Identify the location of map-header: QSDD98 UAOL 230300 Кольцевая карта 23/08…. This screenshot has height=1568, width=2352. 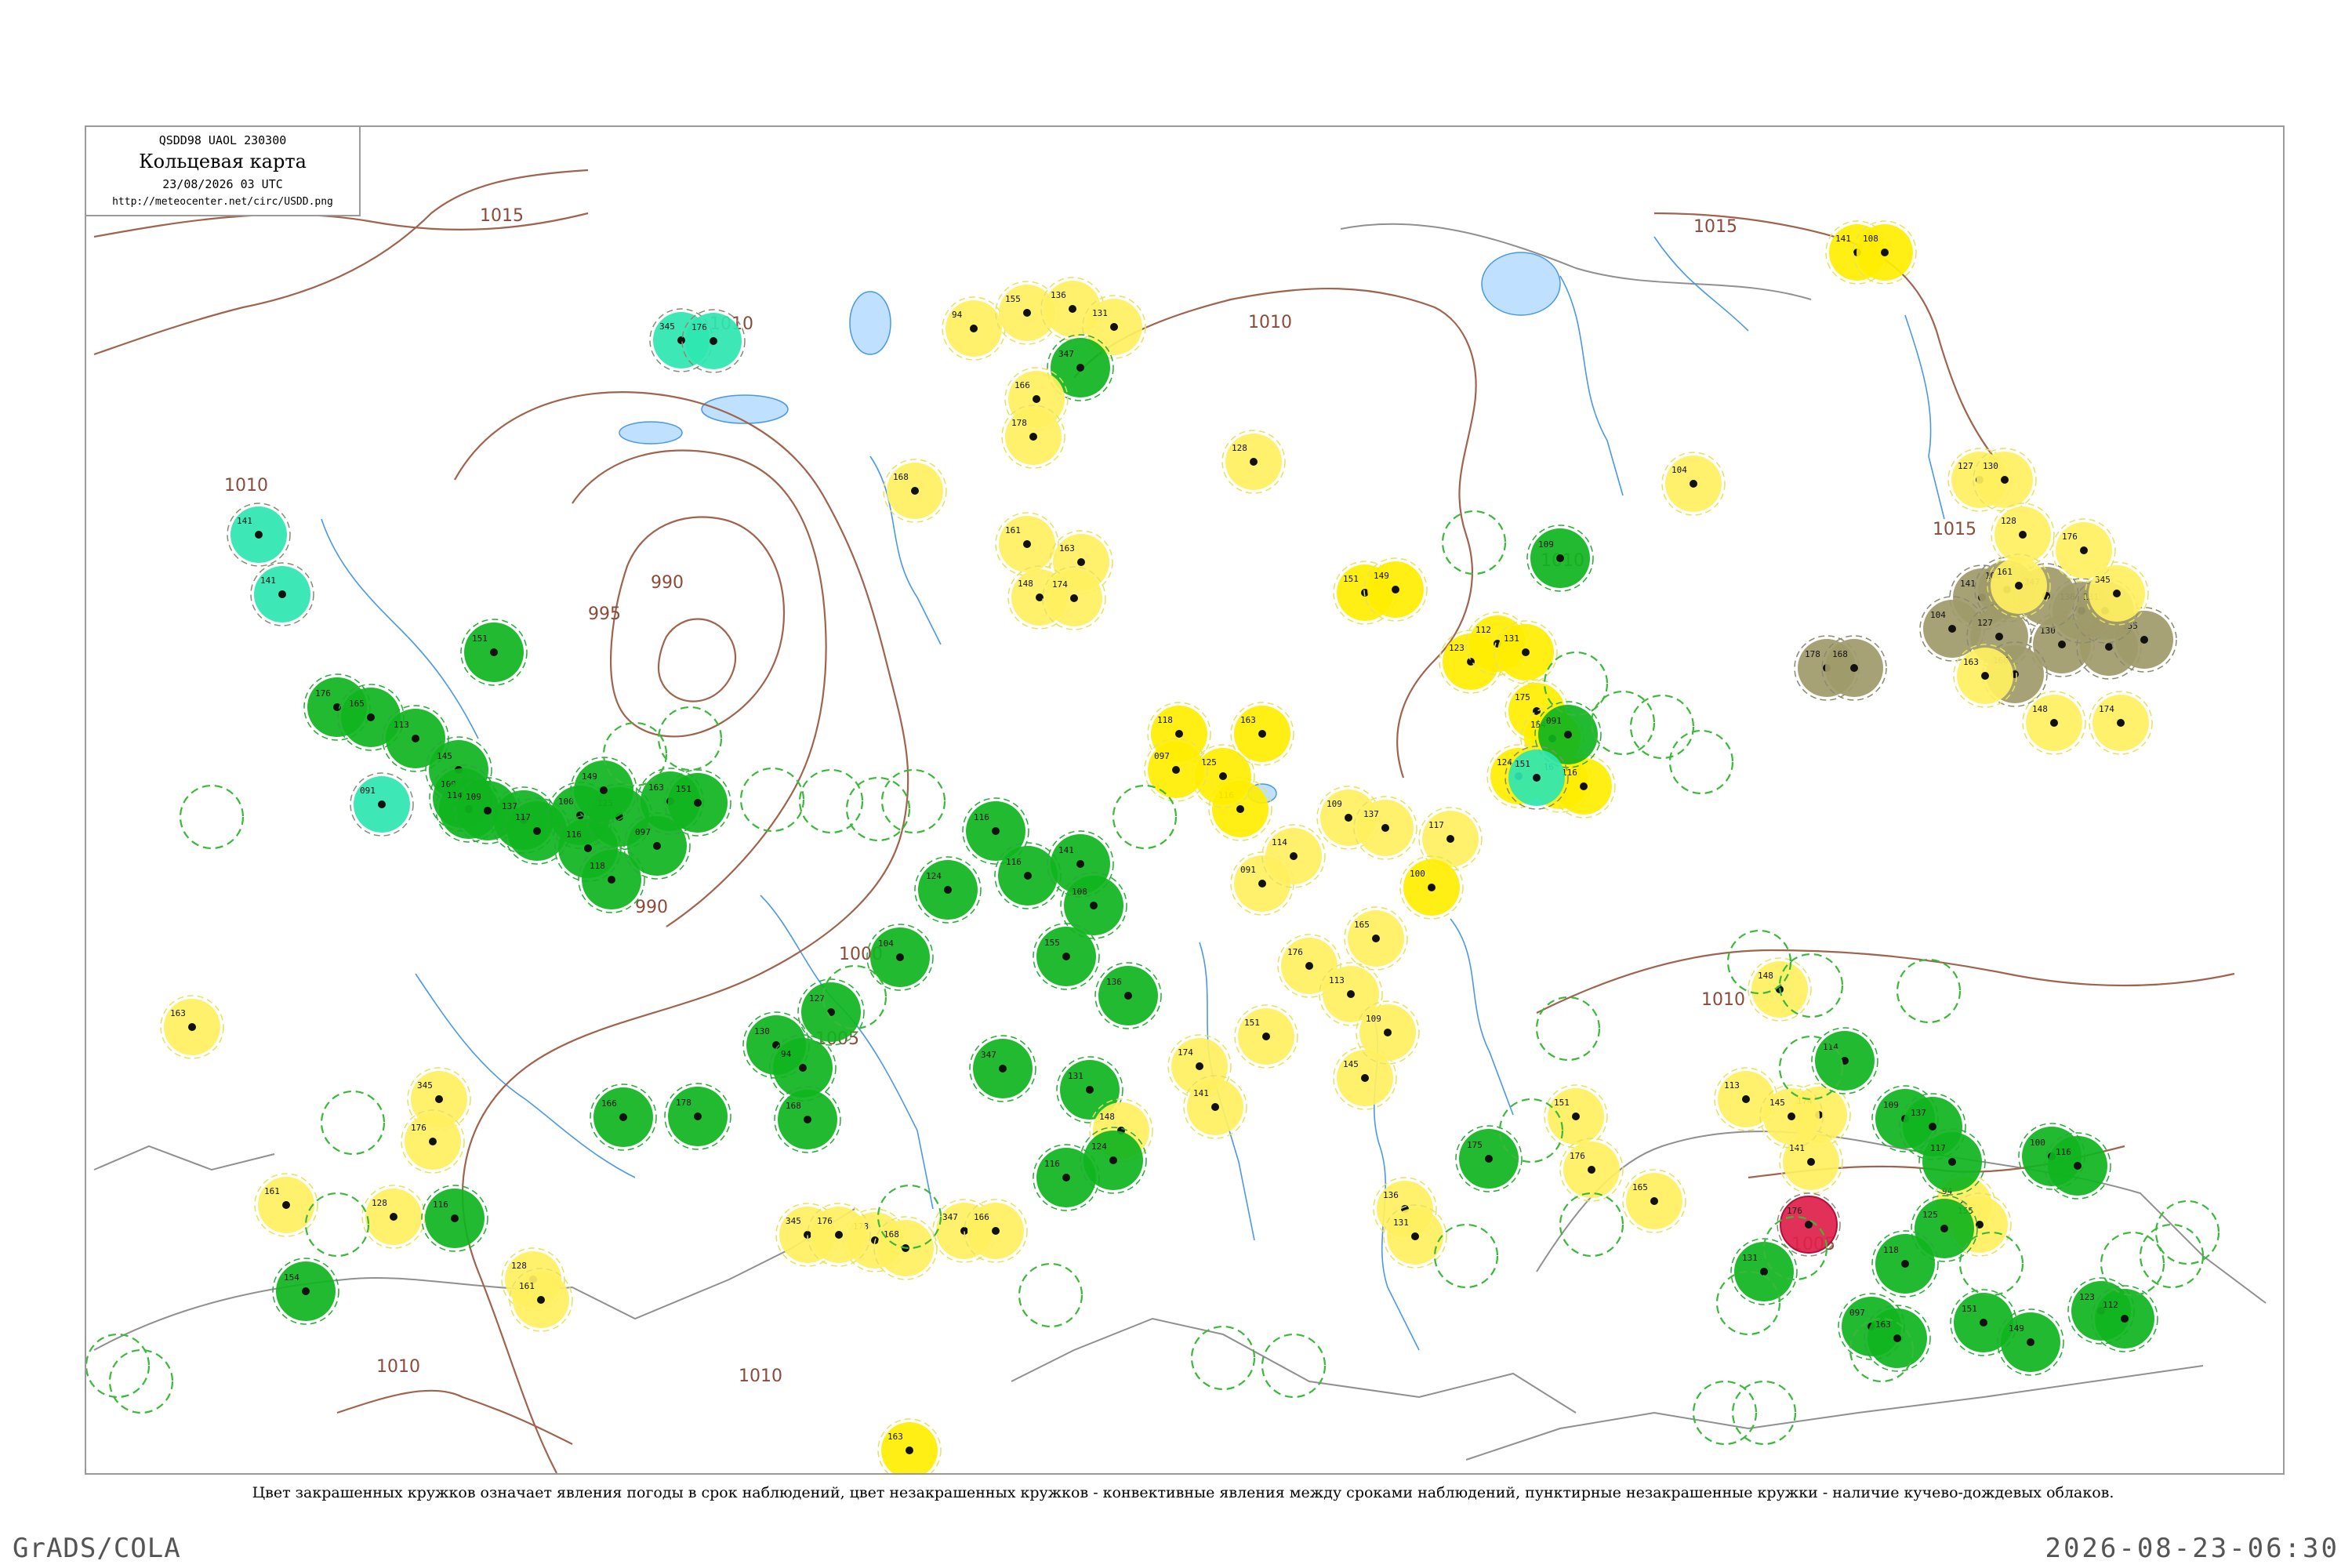
(223, 170).